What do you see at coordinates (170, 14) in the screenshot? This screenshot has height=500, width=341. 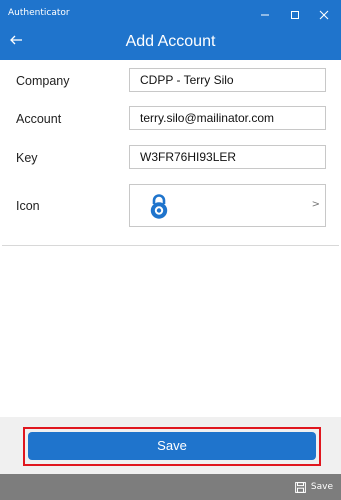 I see `title-bar: Authenticator` at bounding box center [170, 14].